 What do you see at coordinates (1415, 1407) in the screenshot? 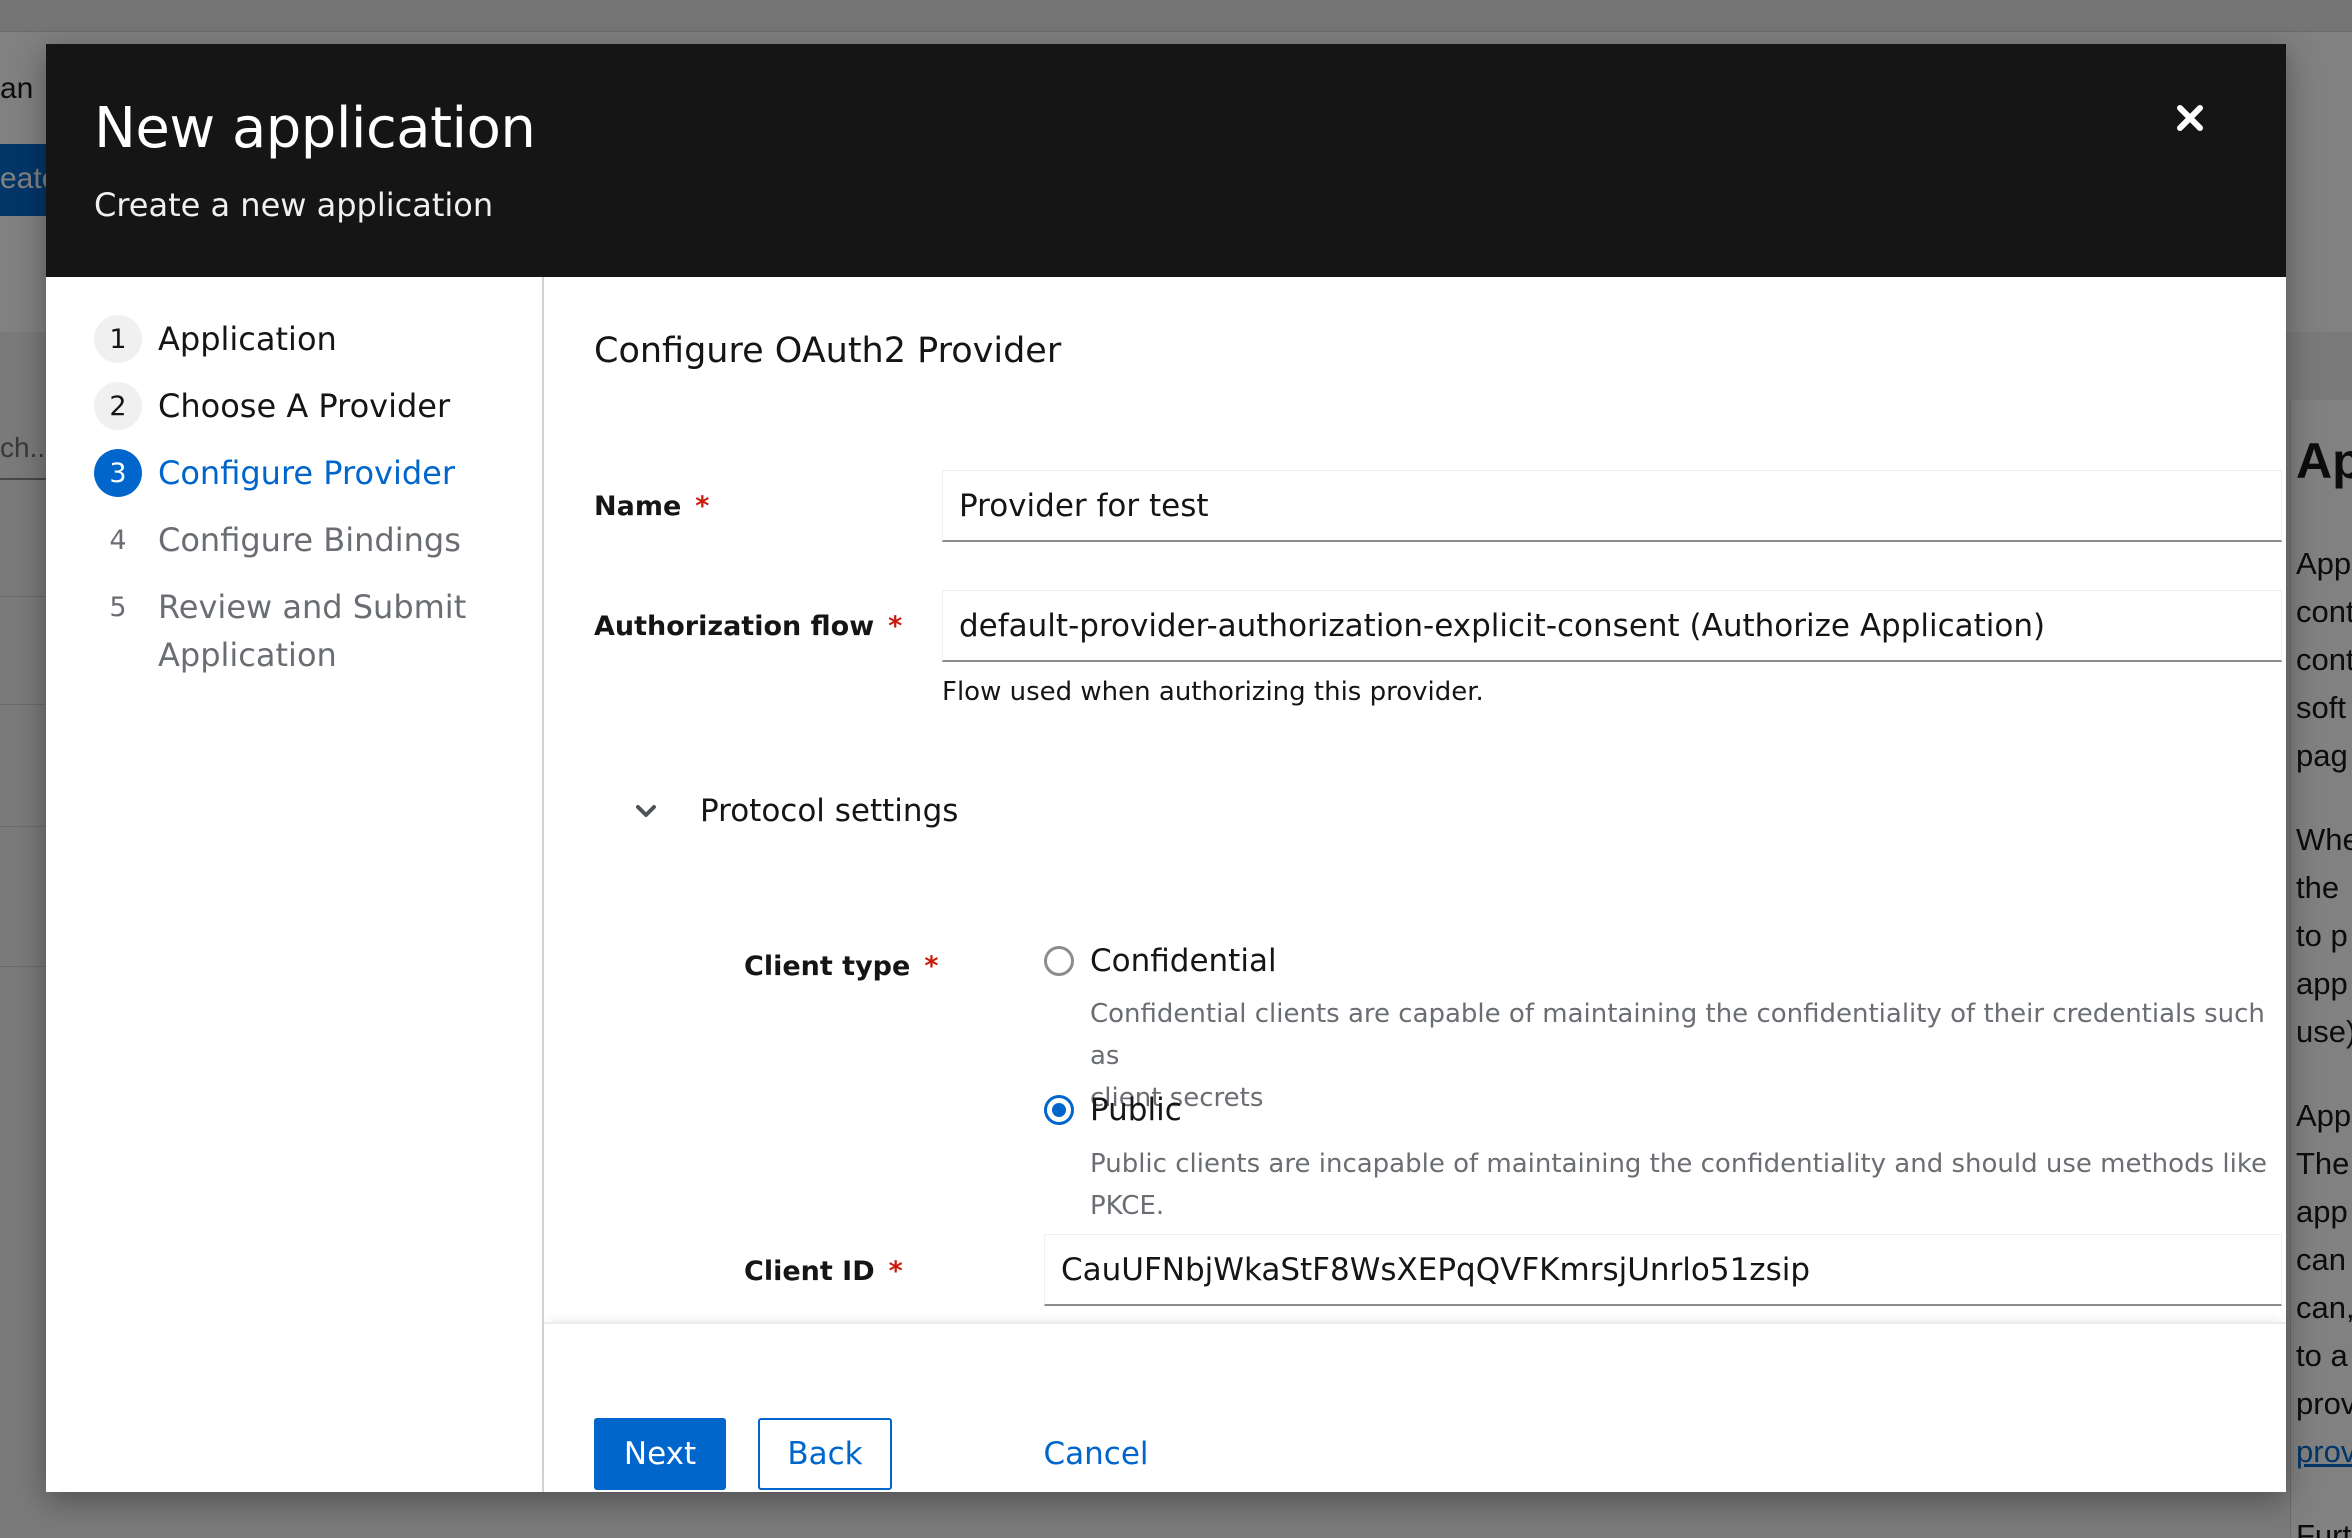
I see `wizard-footer: Next Back Cancel` at bounding box center [1415, 1407].